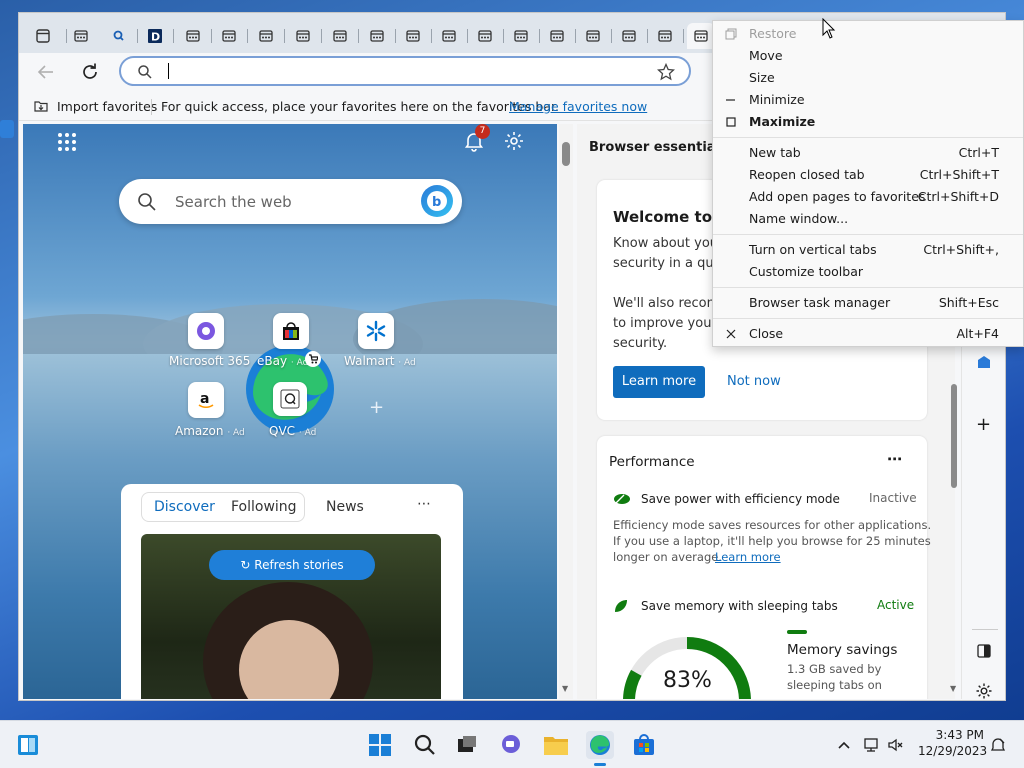  I want to click on menu-item-task-manager: Browser task manager Shift+Esc, so click(868, 303).